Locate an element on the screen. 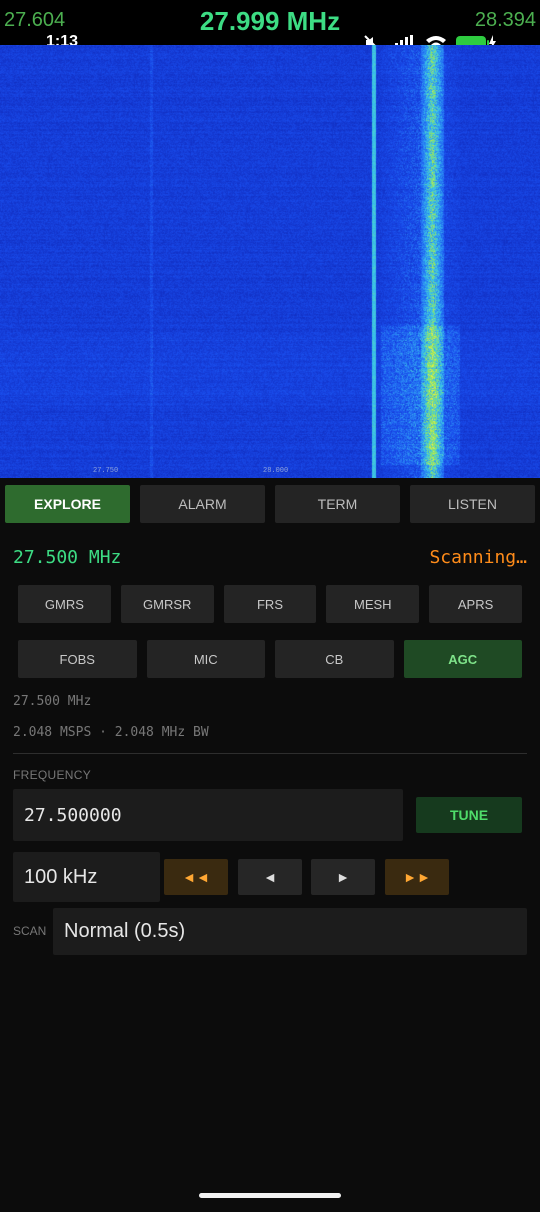 This screenshot has height=1212, width=540. tuned-frequency-info: 27.500 MHz is located at coordinates (52, 701).